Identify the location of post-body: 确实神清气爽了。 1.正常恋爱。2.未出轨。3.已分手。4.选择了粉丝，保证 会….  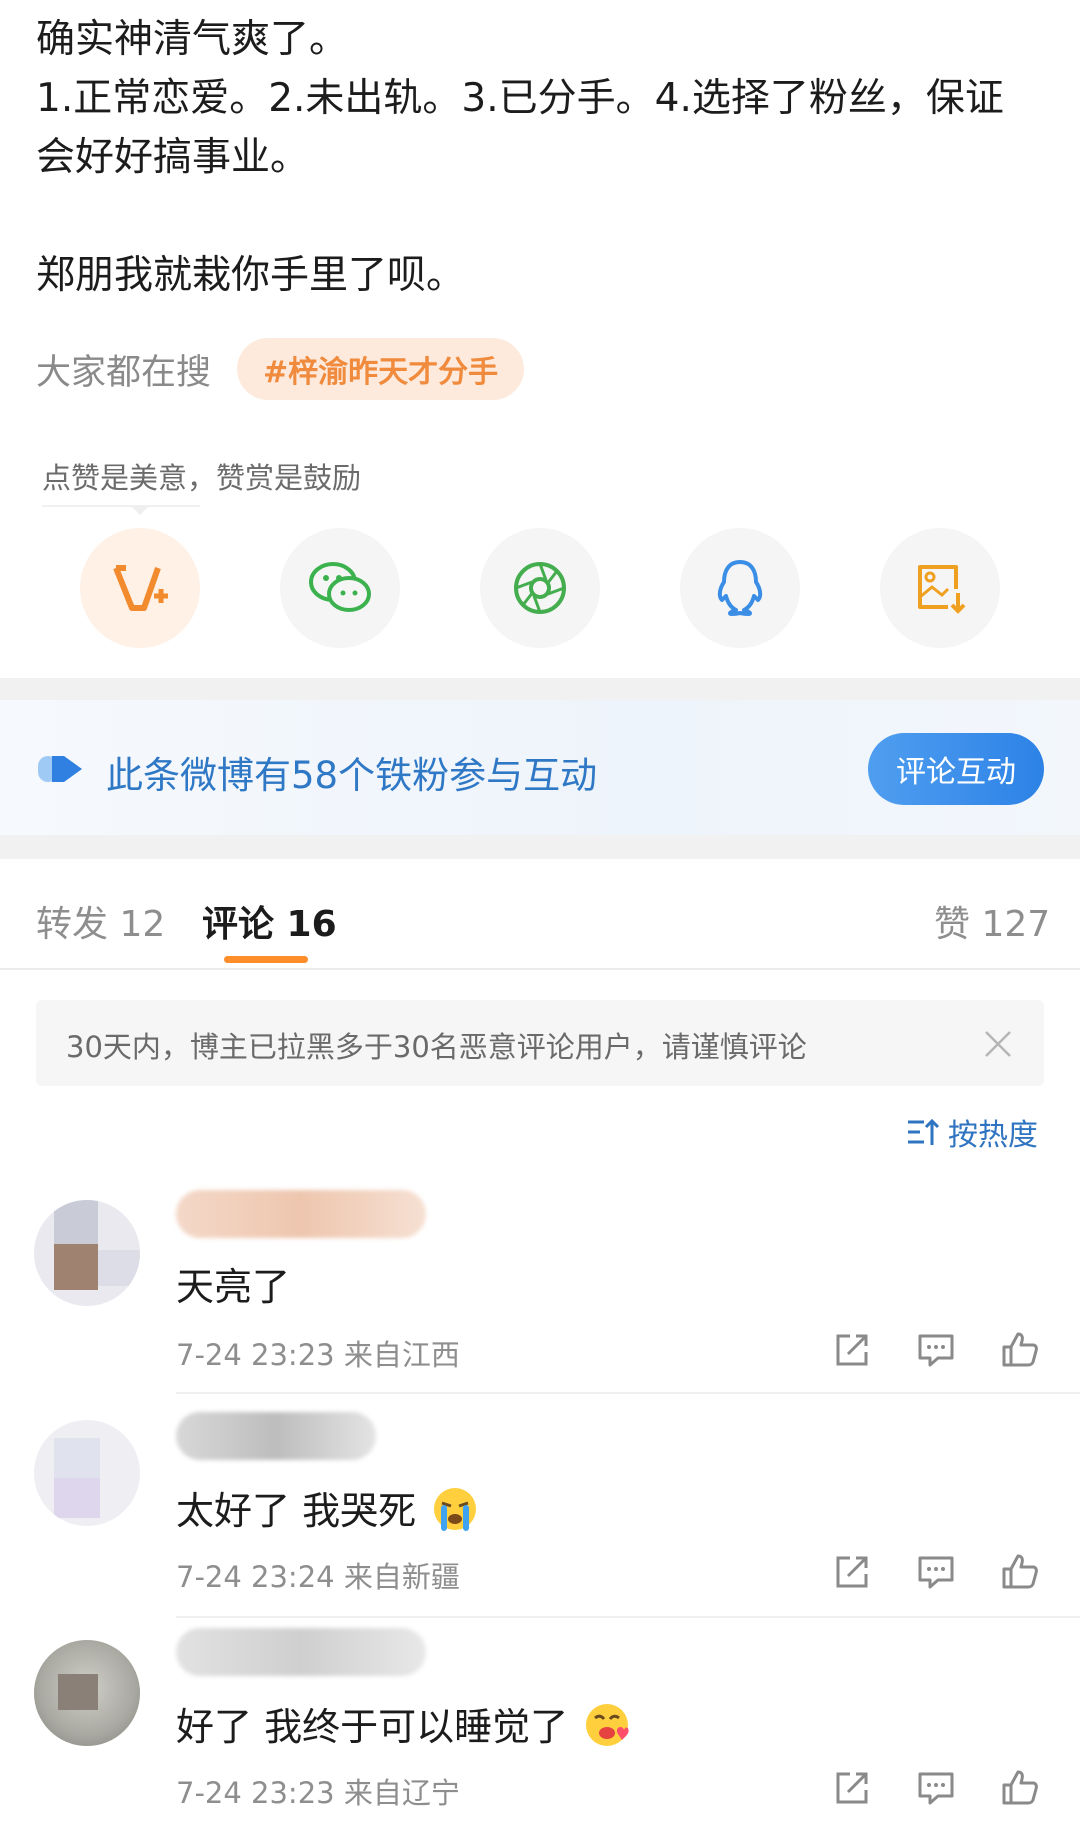
(541, 157).